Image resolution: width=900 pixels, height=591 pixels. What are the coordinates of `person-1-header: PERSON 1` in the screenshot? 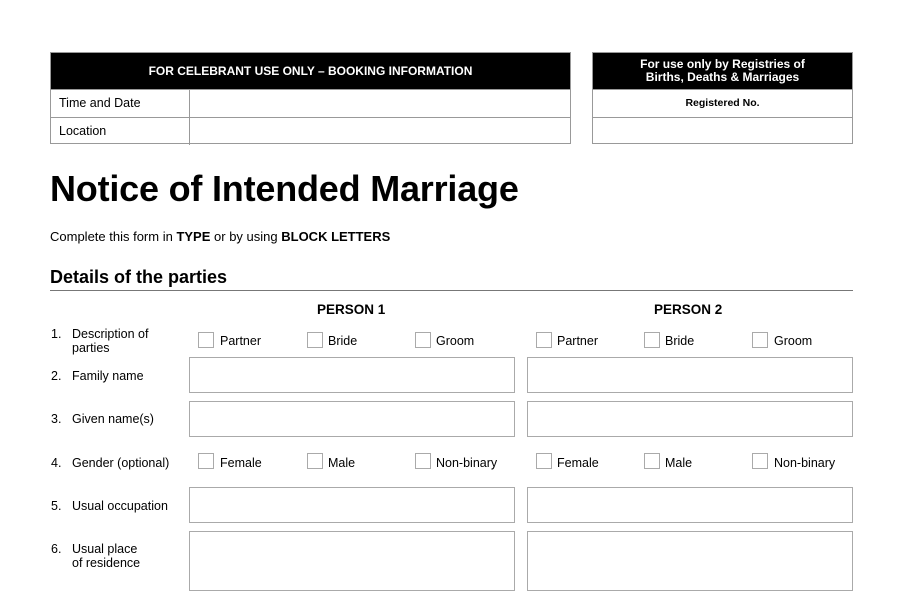 It's located at (351, 309).